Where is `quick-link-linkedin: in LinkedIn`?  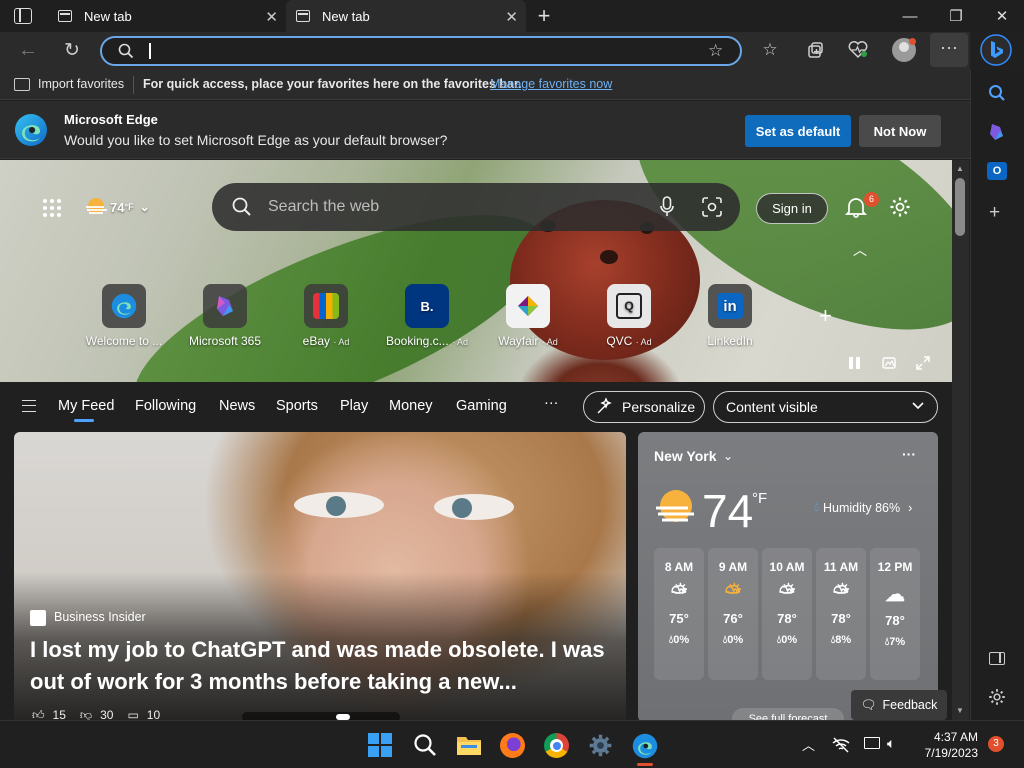 quick-link-linkedin: in LinkedIn is located at coordinates (730, 316).